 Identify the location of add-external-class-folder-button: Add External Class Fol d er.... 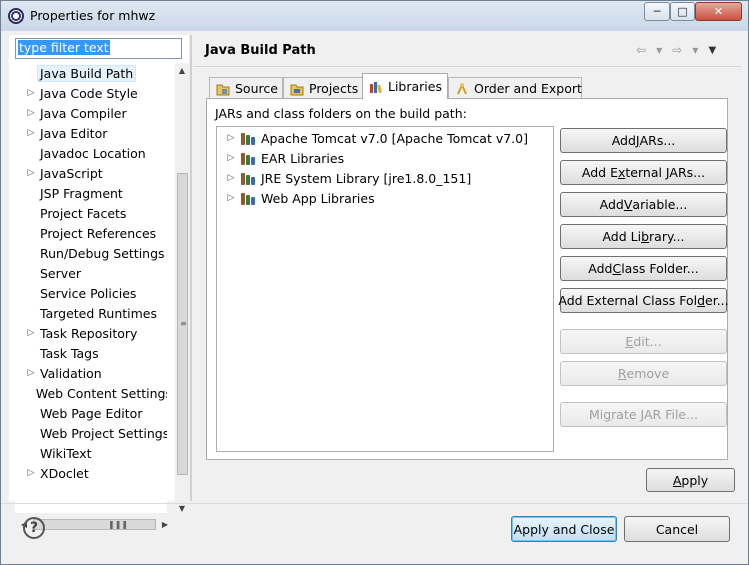
(643, 300).